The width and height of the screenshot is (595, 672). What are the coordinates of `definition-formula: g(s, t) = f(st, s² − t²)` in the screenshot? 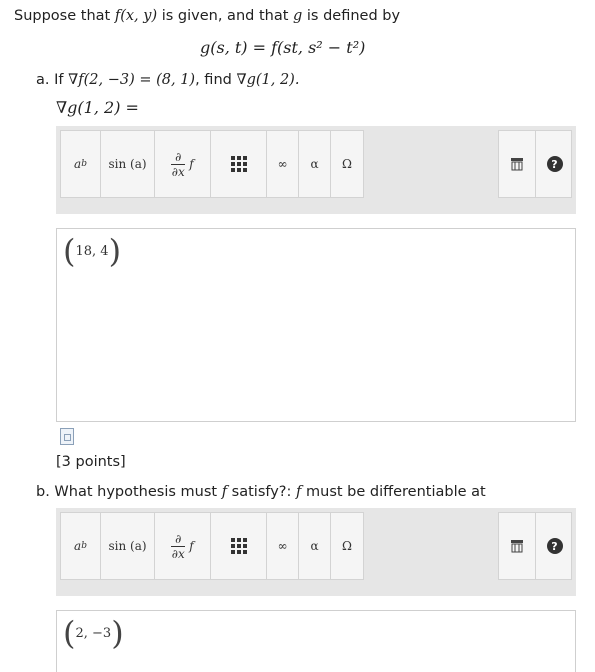 It's located at (283, 47).